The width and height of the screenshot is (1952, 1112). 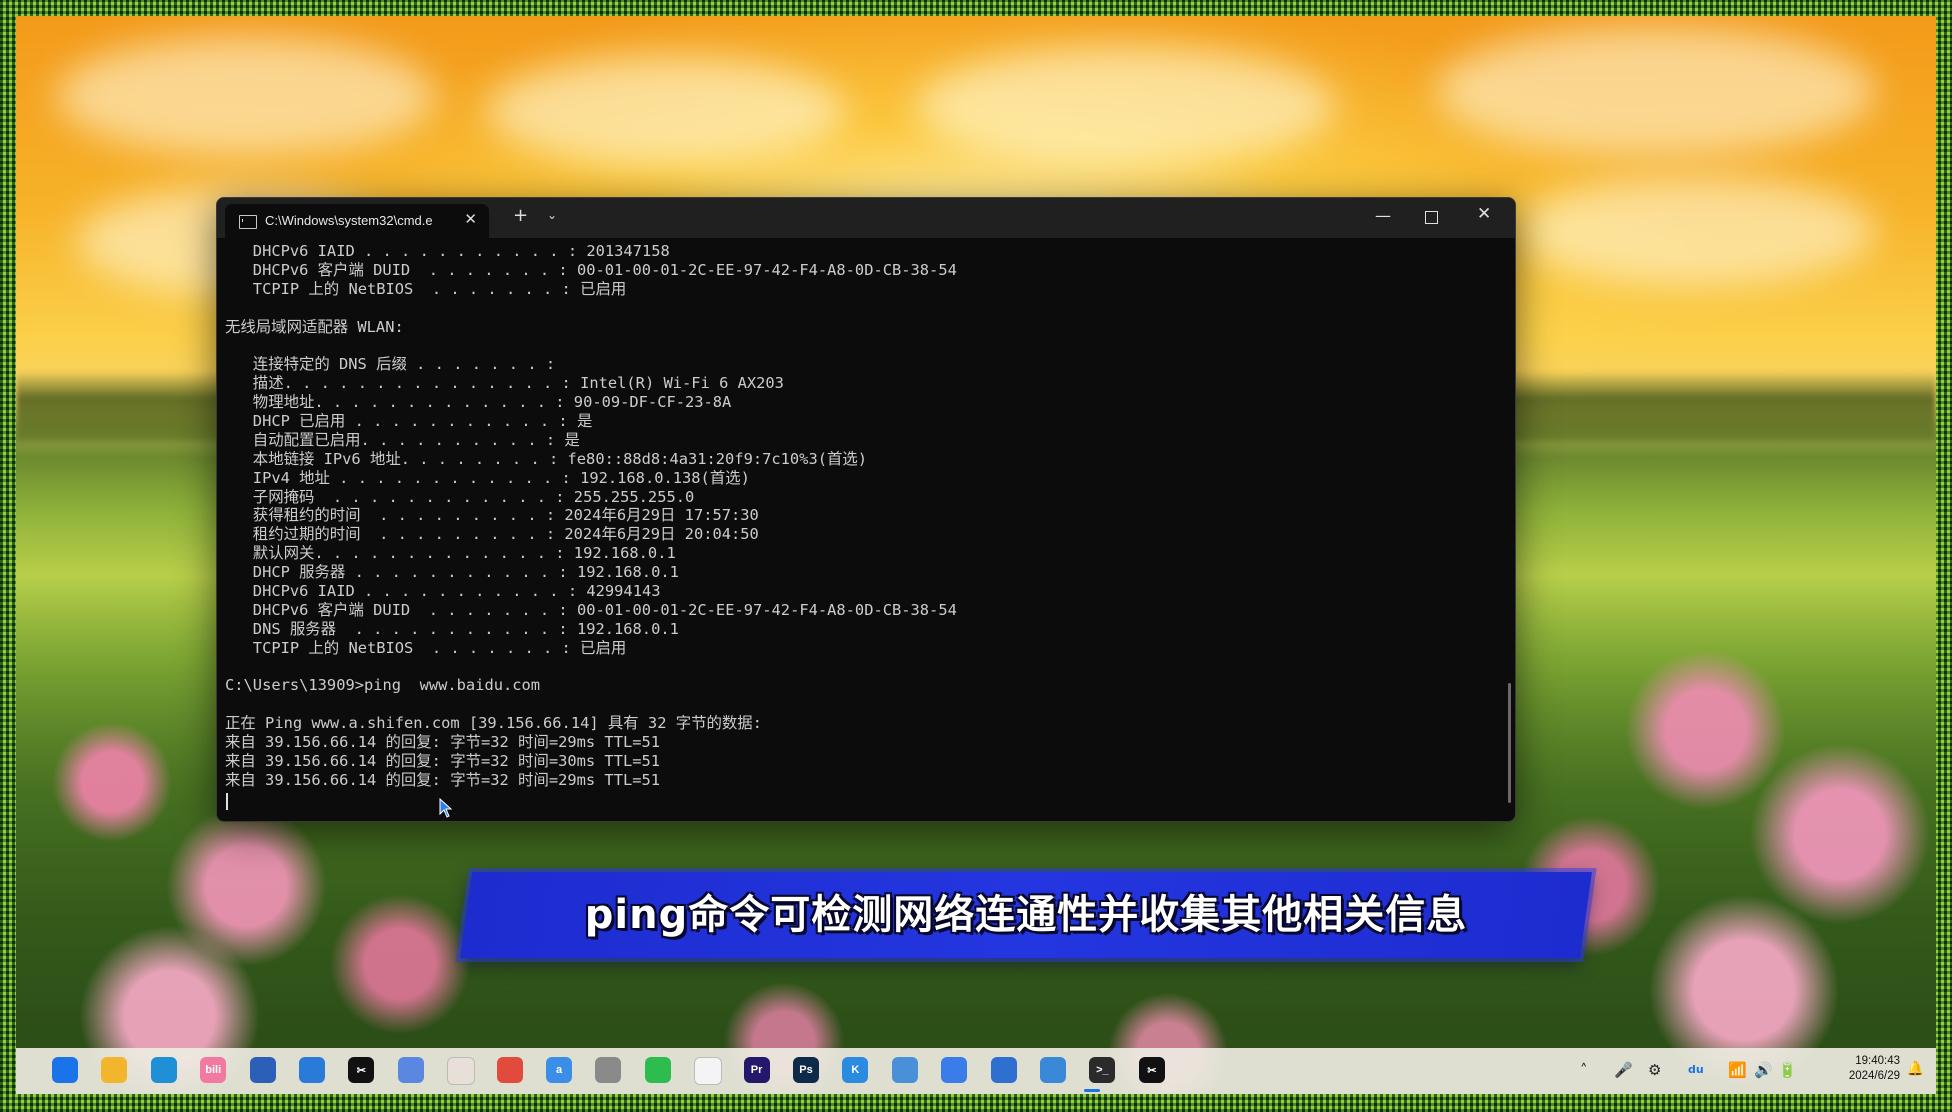 I want to click on new-tab-button: +, so click(x=520, y=215).